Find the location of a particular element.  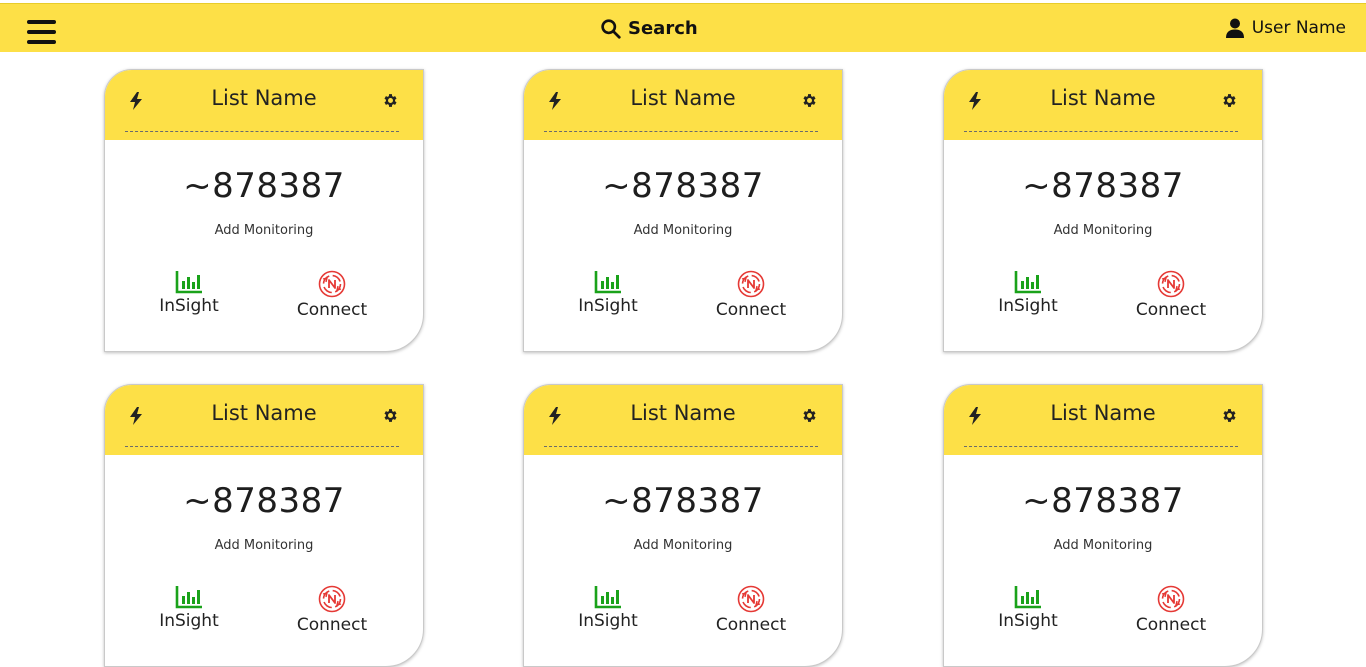

menu-button is located at coordinates (41, 32).